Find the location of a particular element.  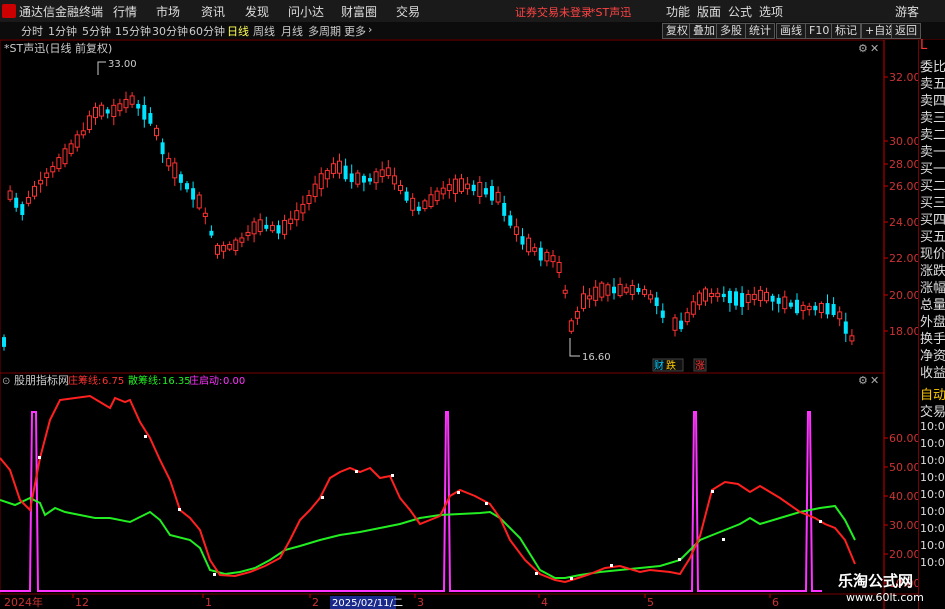

menu-trade: 交易 is located at coordinates (408, 11).